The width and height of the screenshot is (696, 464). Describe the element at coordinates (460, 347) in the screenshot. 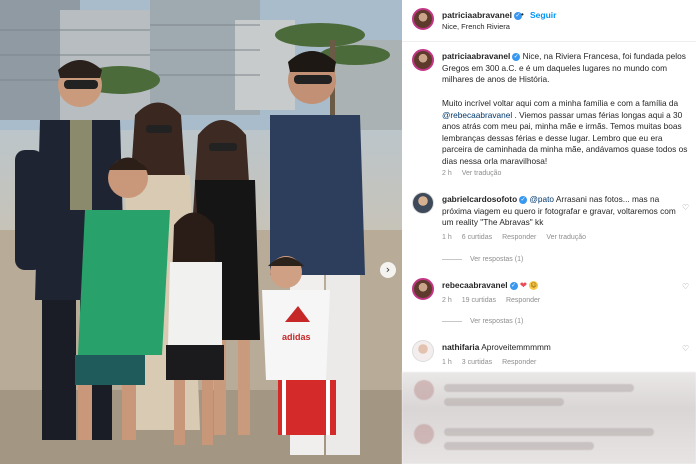

I see `comment-username-nathi: nathifaria` at that location.